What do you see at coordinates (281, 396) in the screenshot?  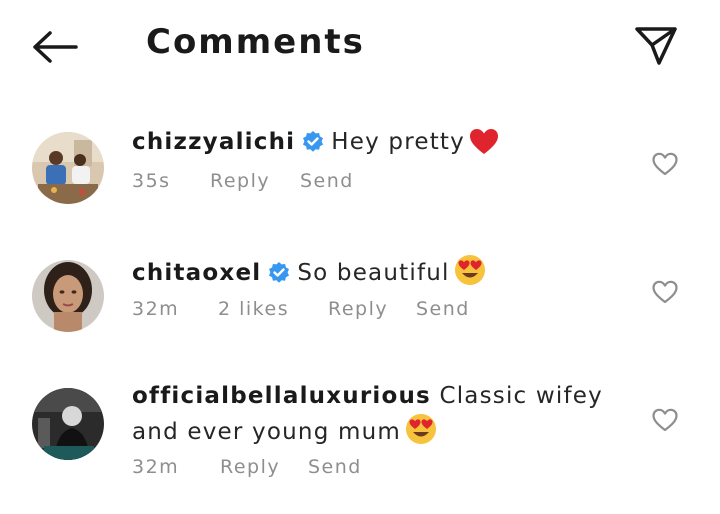 I see `comment-username: officialbellaluxurious` at bounding box center [281, 396].